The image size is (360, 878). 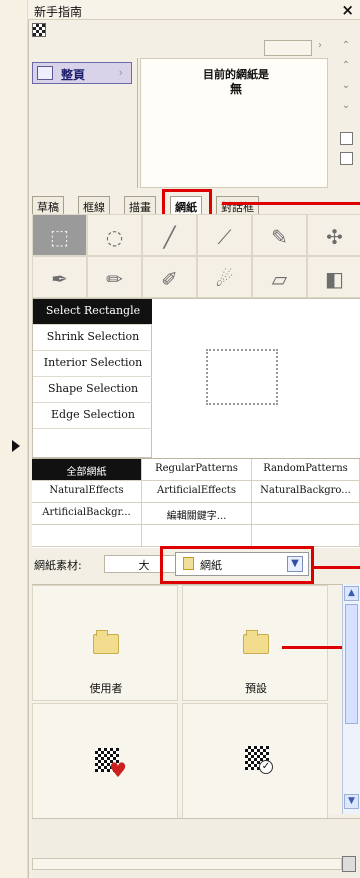 What do you see at coordinates (93, 364) in the screenshot?
I see `selection-mode-item: Interior Selection` at bounding box center [93, 364].